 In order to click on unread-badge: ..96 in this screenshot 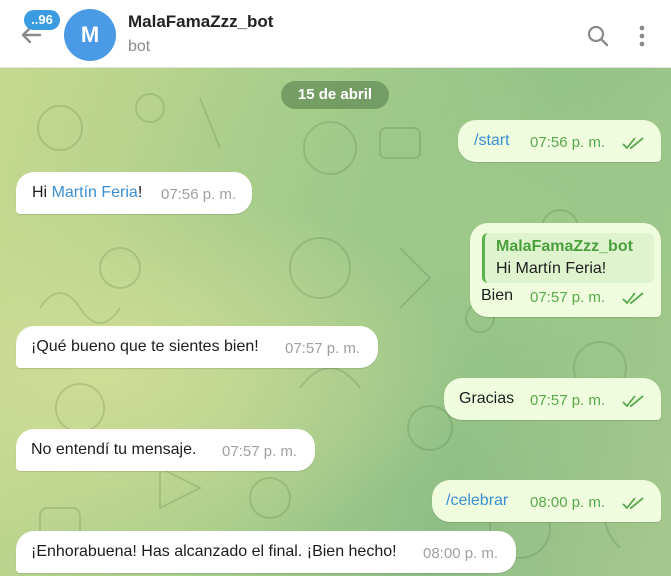, I will do `click(42, 20)`.